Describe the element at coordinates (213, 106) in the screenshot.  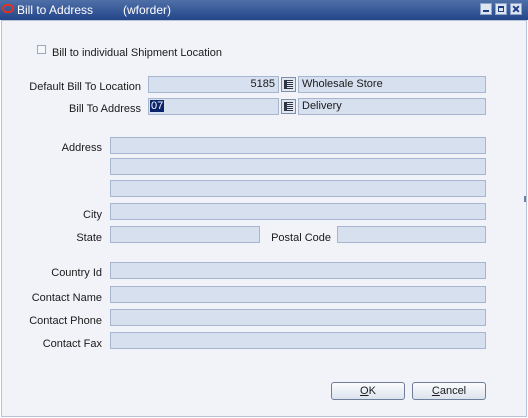
I see `bill-to-address-code-field: 07` at that location.